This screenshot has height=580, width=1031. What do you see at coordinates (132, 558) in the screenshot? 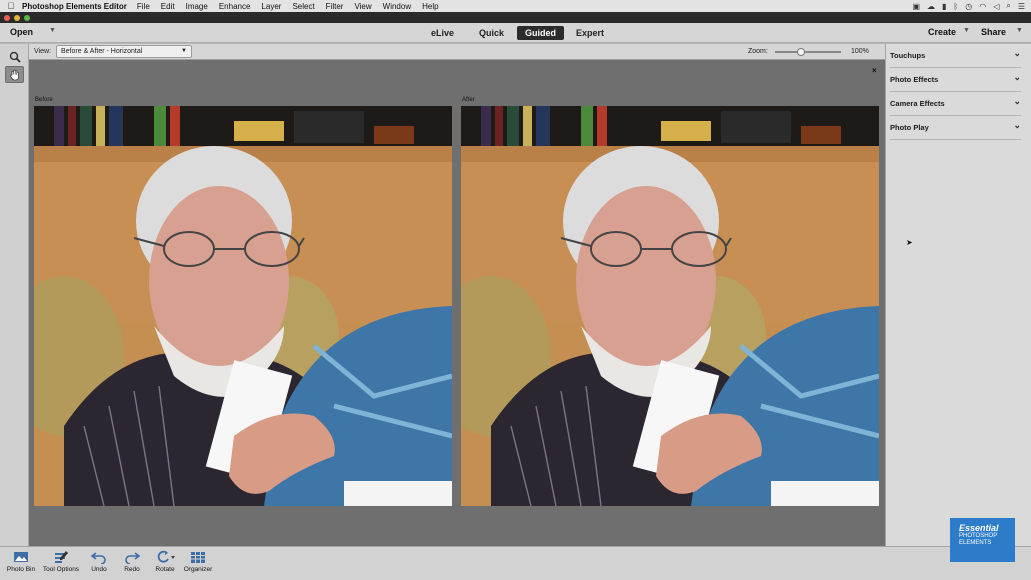
I see `redo-icon` at bounding box center [132, 558].